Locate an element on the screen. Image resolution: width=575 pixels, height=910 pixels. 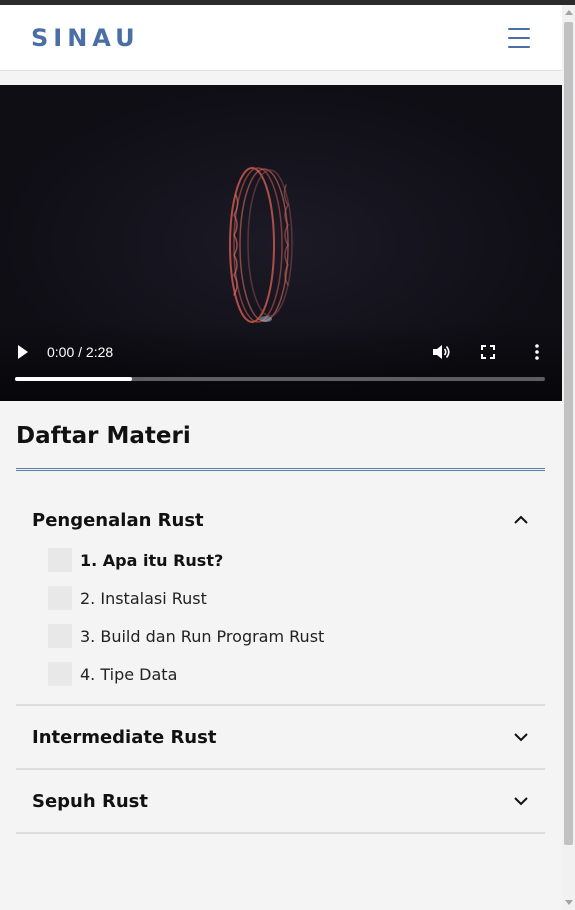
scroll-up-arrow-icon is located at coordinates (569, 12).